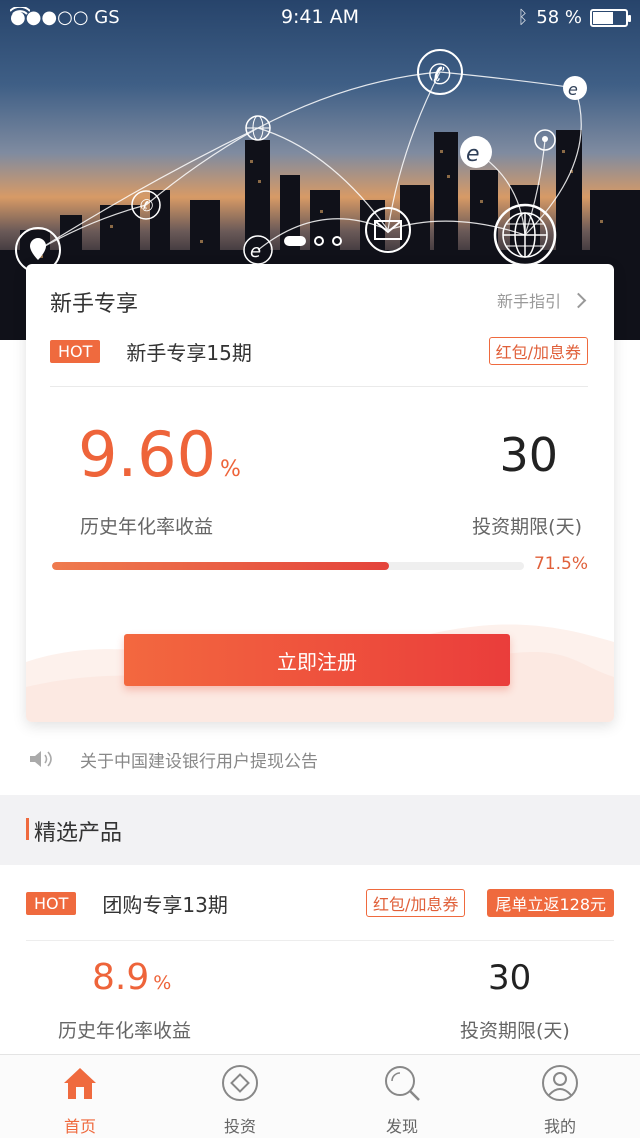  I want to click on progress-fill, so click(221, 566).